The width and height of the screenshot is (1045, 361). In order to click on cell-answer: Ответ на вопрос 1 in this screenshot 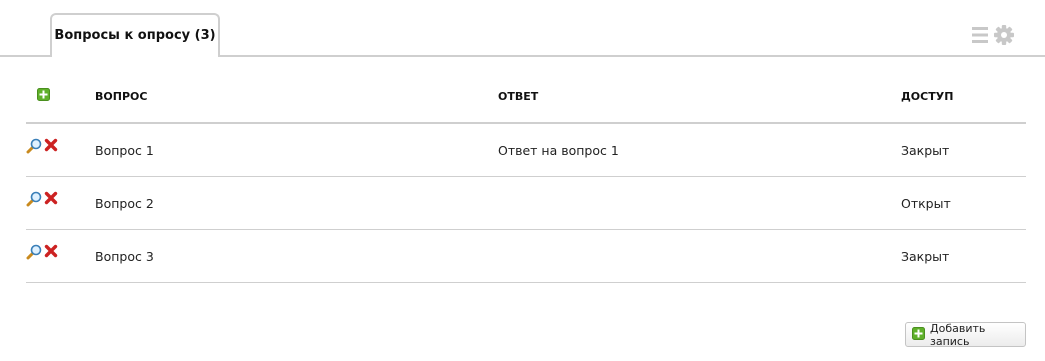, I will do `click(558, 150)`.